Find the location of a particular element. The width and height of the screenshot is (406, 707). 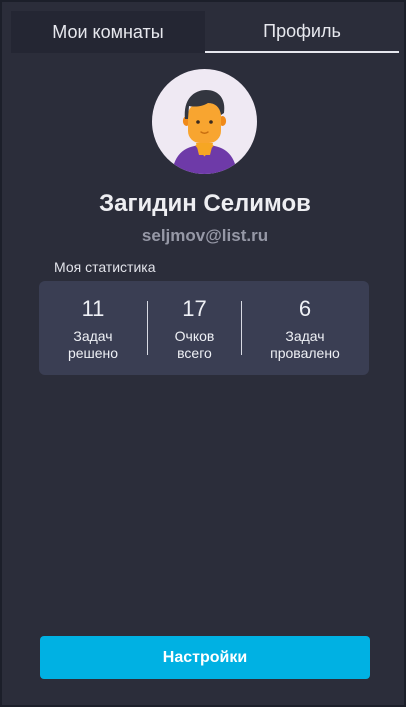

avatar is located at coordinates (204, 121).